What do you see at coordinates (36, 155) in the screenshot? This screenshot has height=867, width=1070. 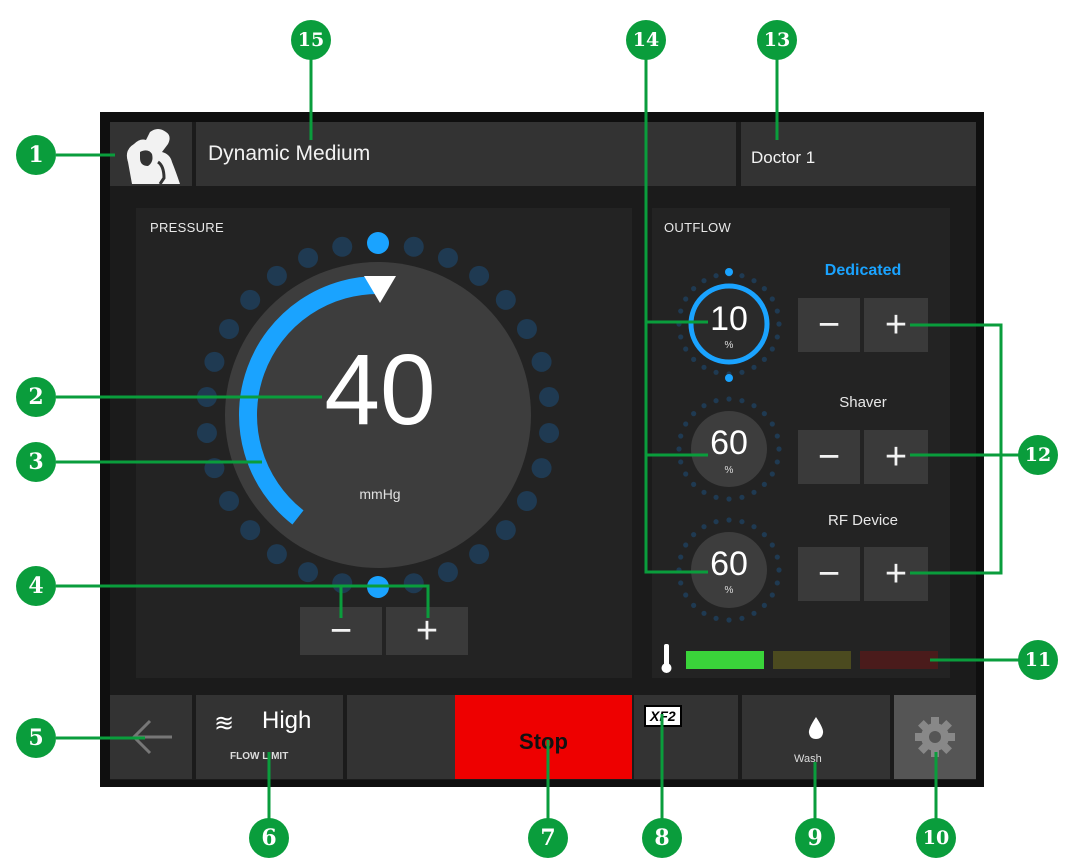 I see `callout-1: 1` at bounding box center [36, 155].